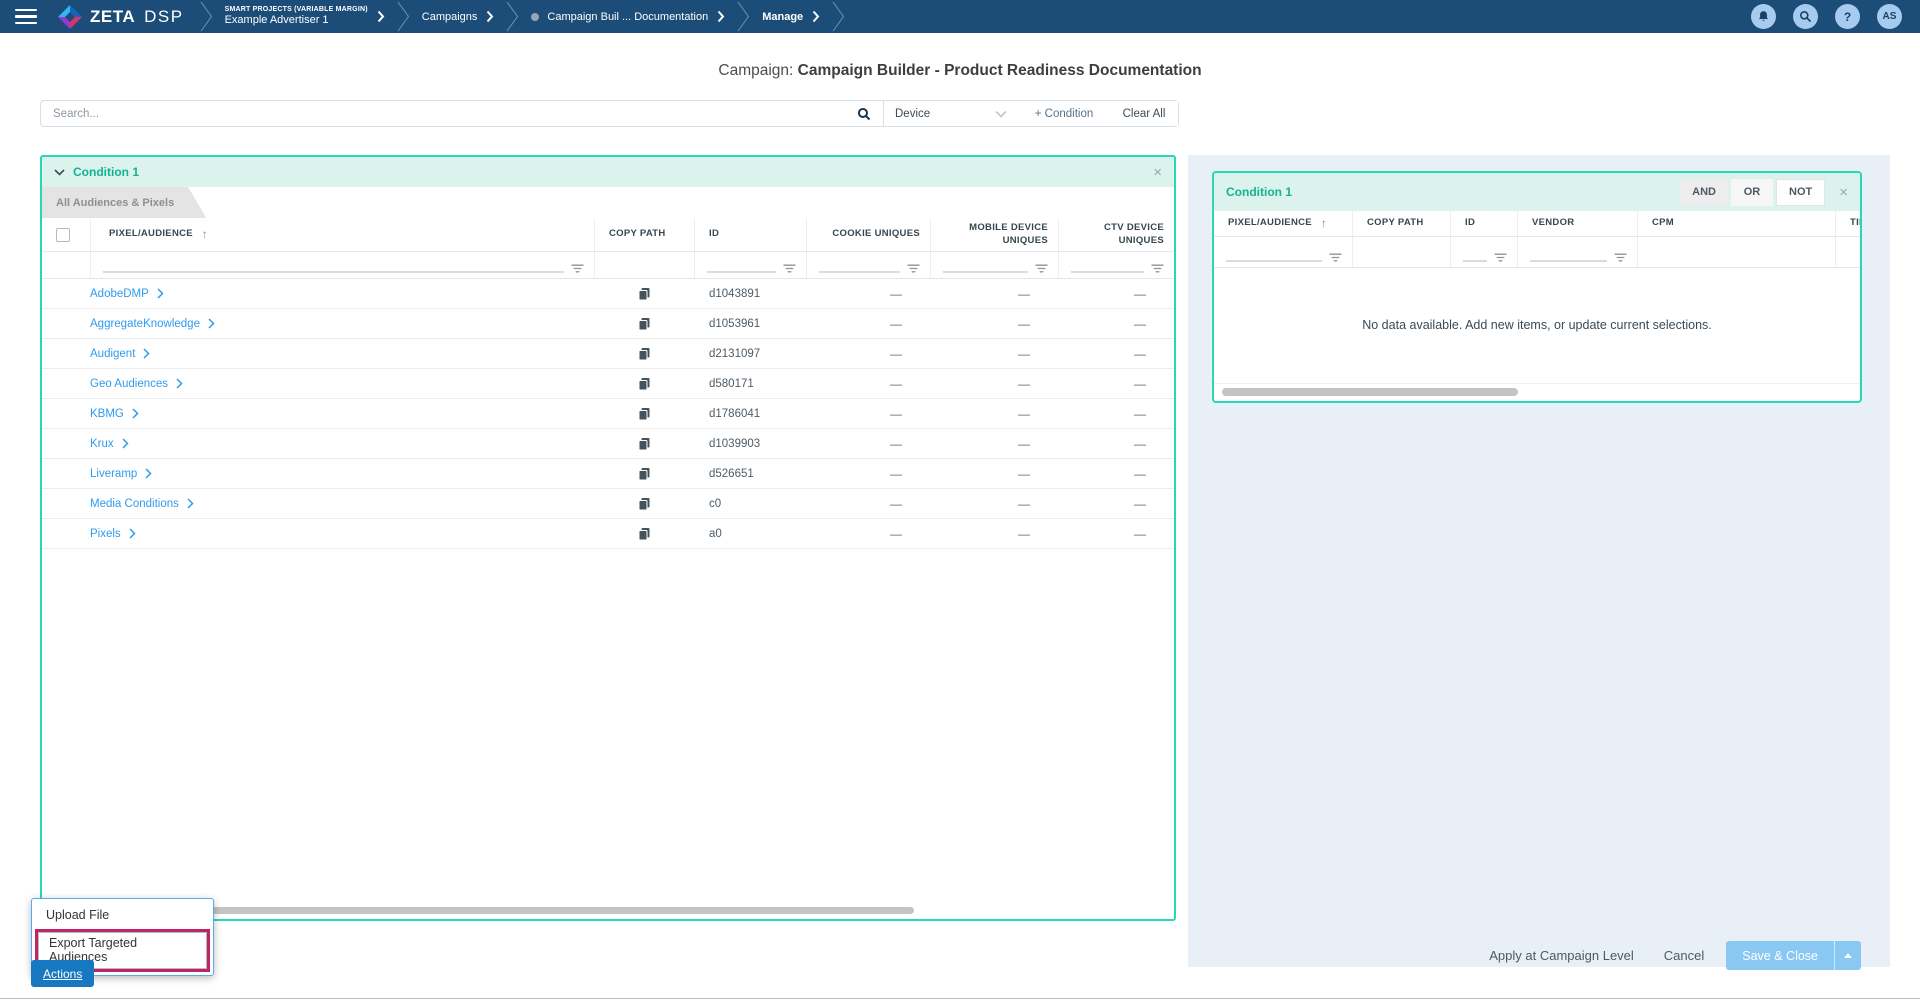 The height and width of the screenshot is (1000, 1920). What do you see at coordinates (342, 354) in the screenshot?
I see `audience-group-link: Audigent` at bounding box center [342, 354].